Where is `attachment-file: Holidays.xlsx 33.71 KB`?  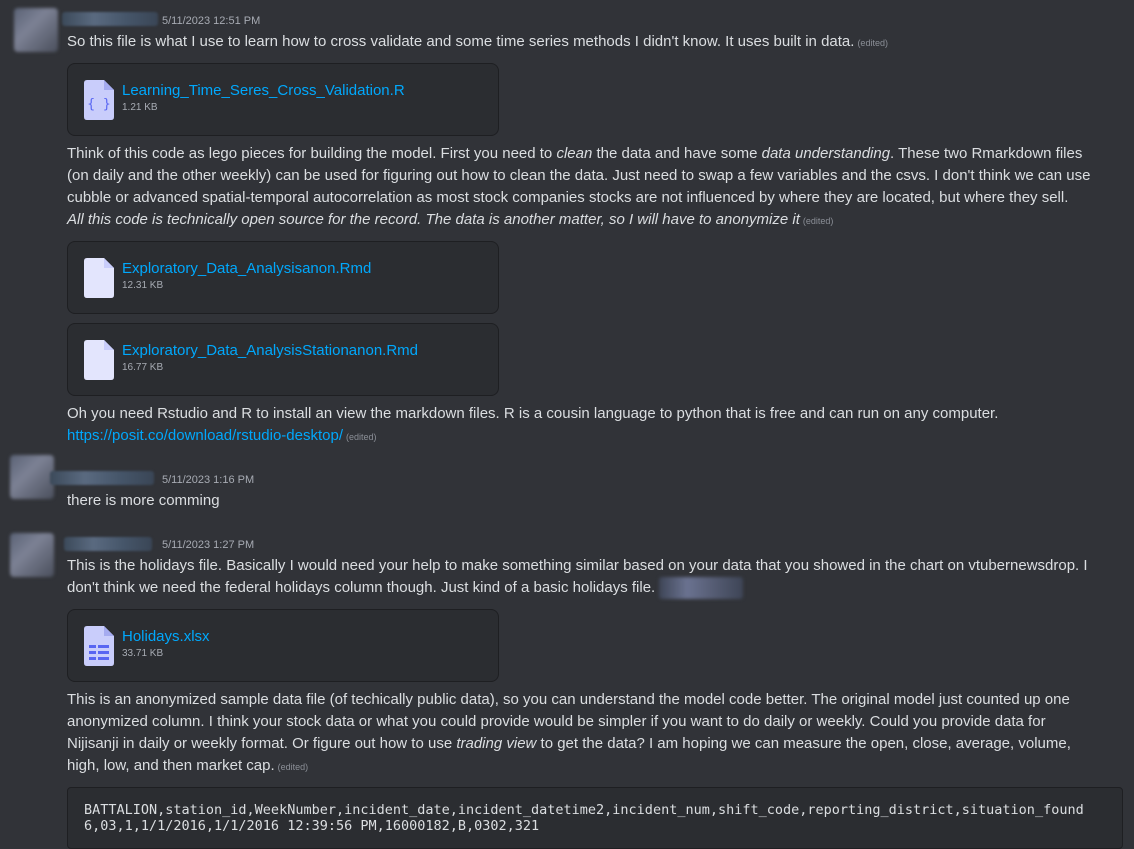 attachment-file: Holidays.xlsx 33.71 KB is located at coordinates (283, 645).